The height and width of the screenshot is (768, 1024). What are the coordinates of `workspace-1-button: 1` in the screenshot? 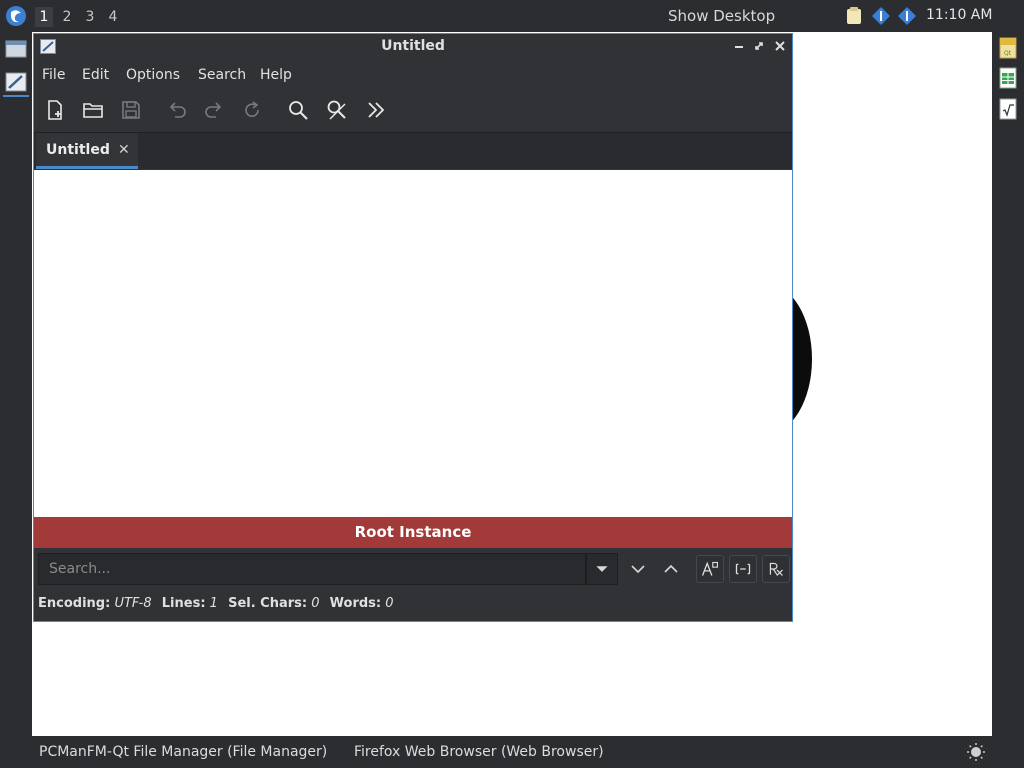 It's located at (44, 17).